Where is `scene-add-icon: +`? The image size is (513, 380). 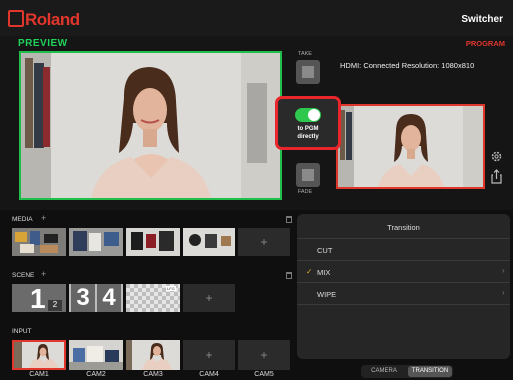
scene-add-icon: + is located at coordinates (43, 274).